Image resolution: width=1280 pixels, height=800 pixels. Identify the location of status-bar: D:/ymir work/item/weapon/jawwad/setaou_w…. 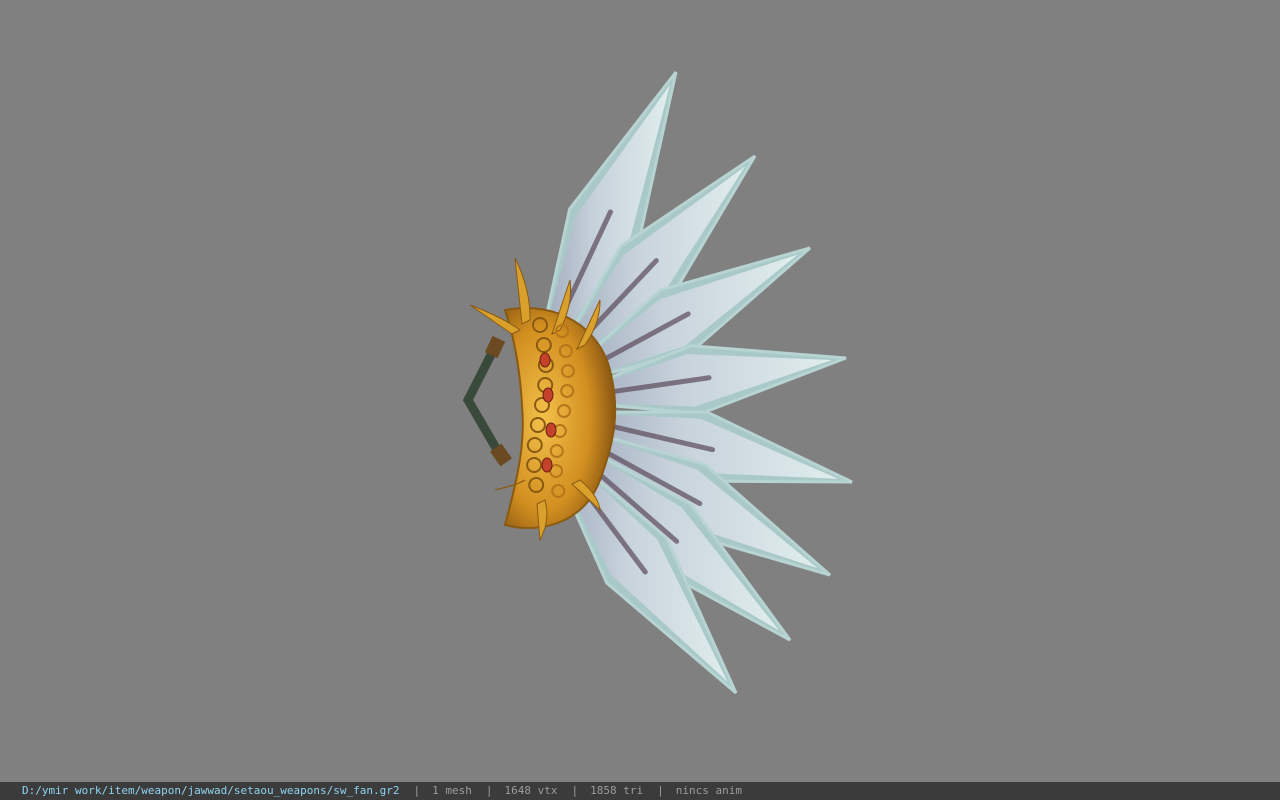
(640, 791).